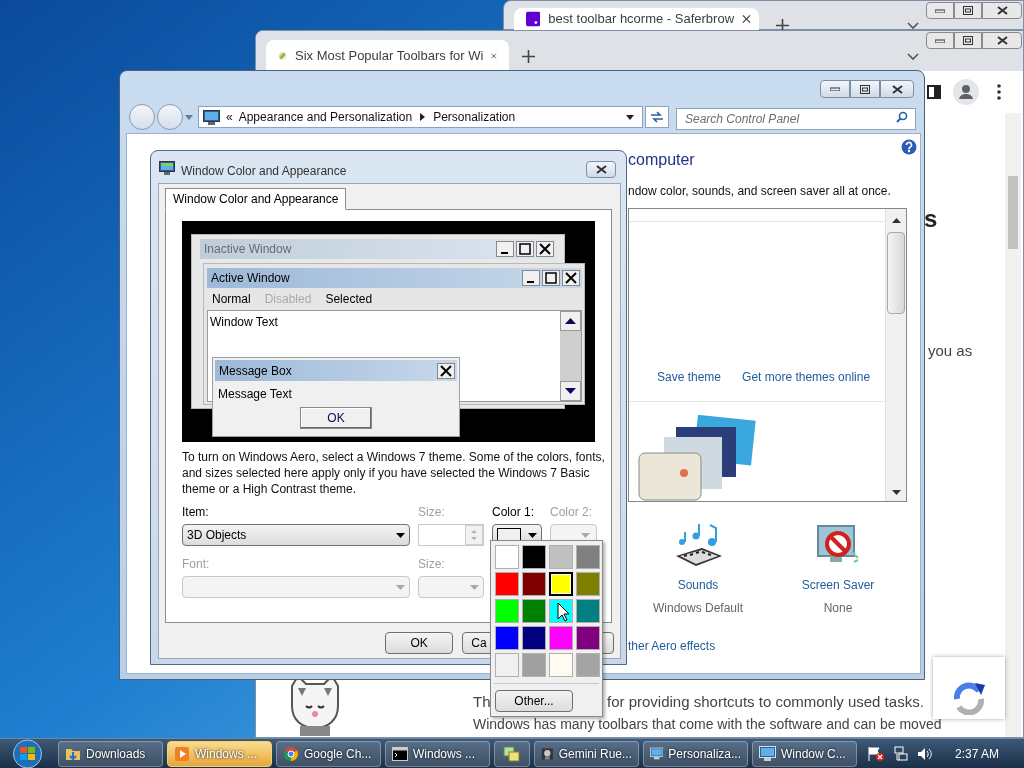 Image resolution: width=1024 pixels, height=768 pixels. What do you see at coordinates (432, 564) in the screenshot?
I see `field-label: Size:` at bounding box center [432, 564].